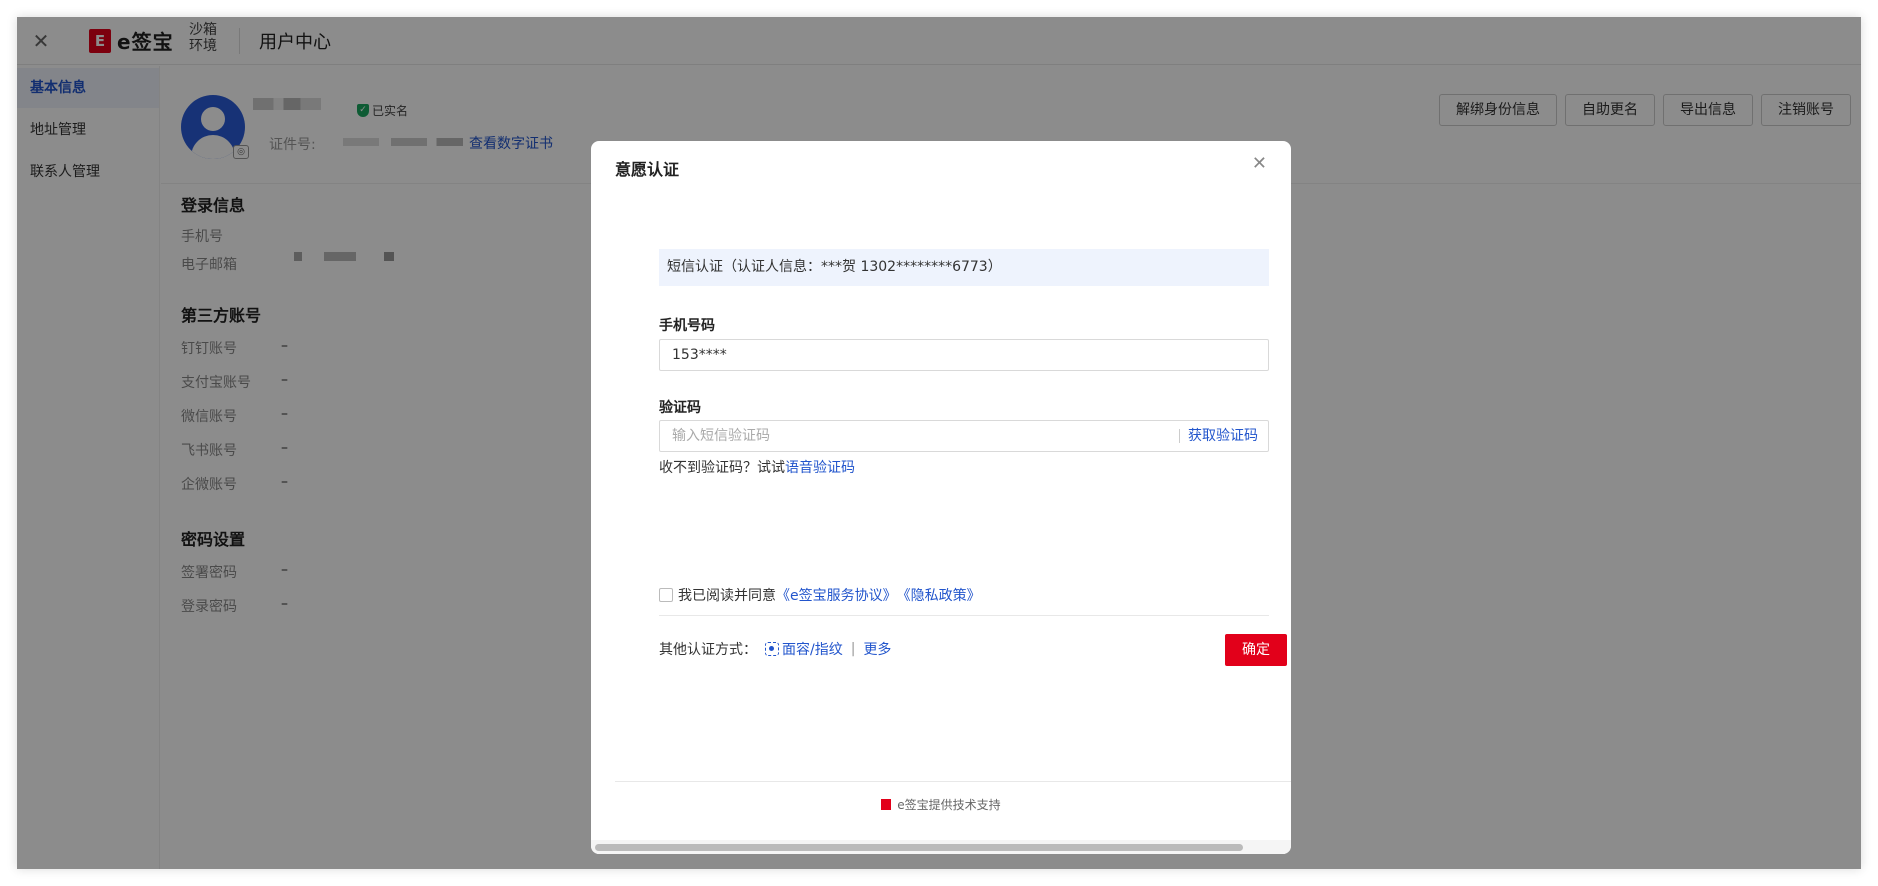 This screenshot has height=886, width=1878. What do you see at coordinates (772, 649) in the screenshot?
I see `face-scan-icon` at bounding box center [772, 649].